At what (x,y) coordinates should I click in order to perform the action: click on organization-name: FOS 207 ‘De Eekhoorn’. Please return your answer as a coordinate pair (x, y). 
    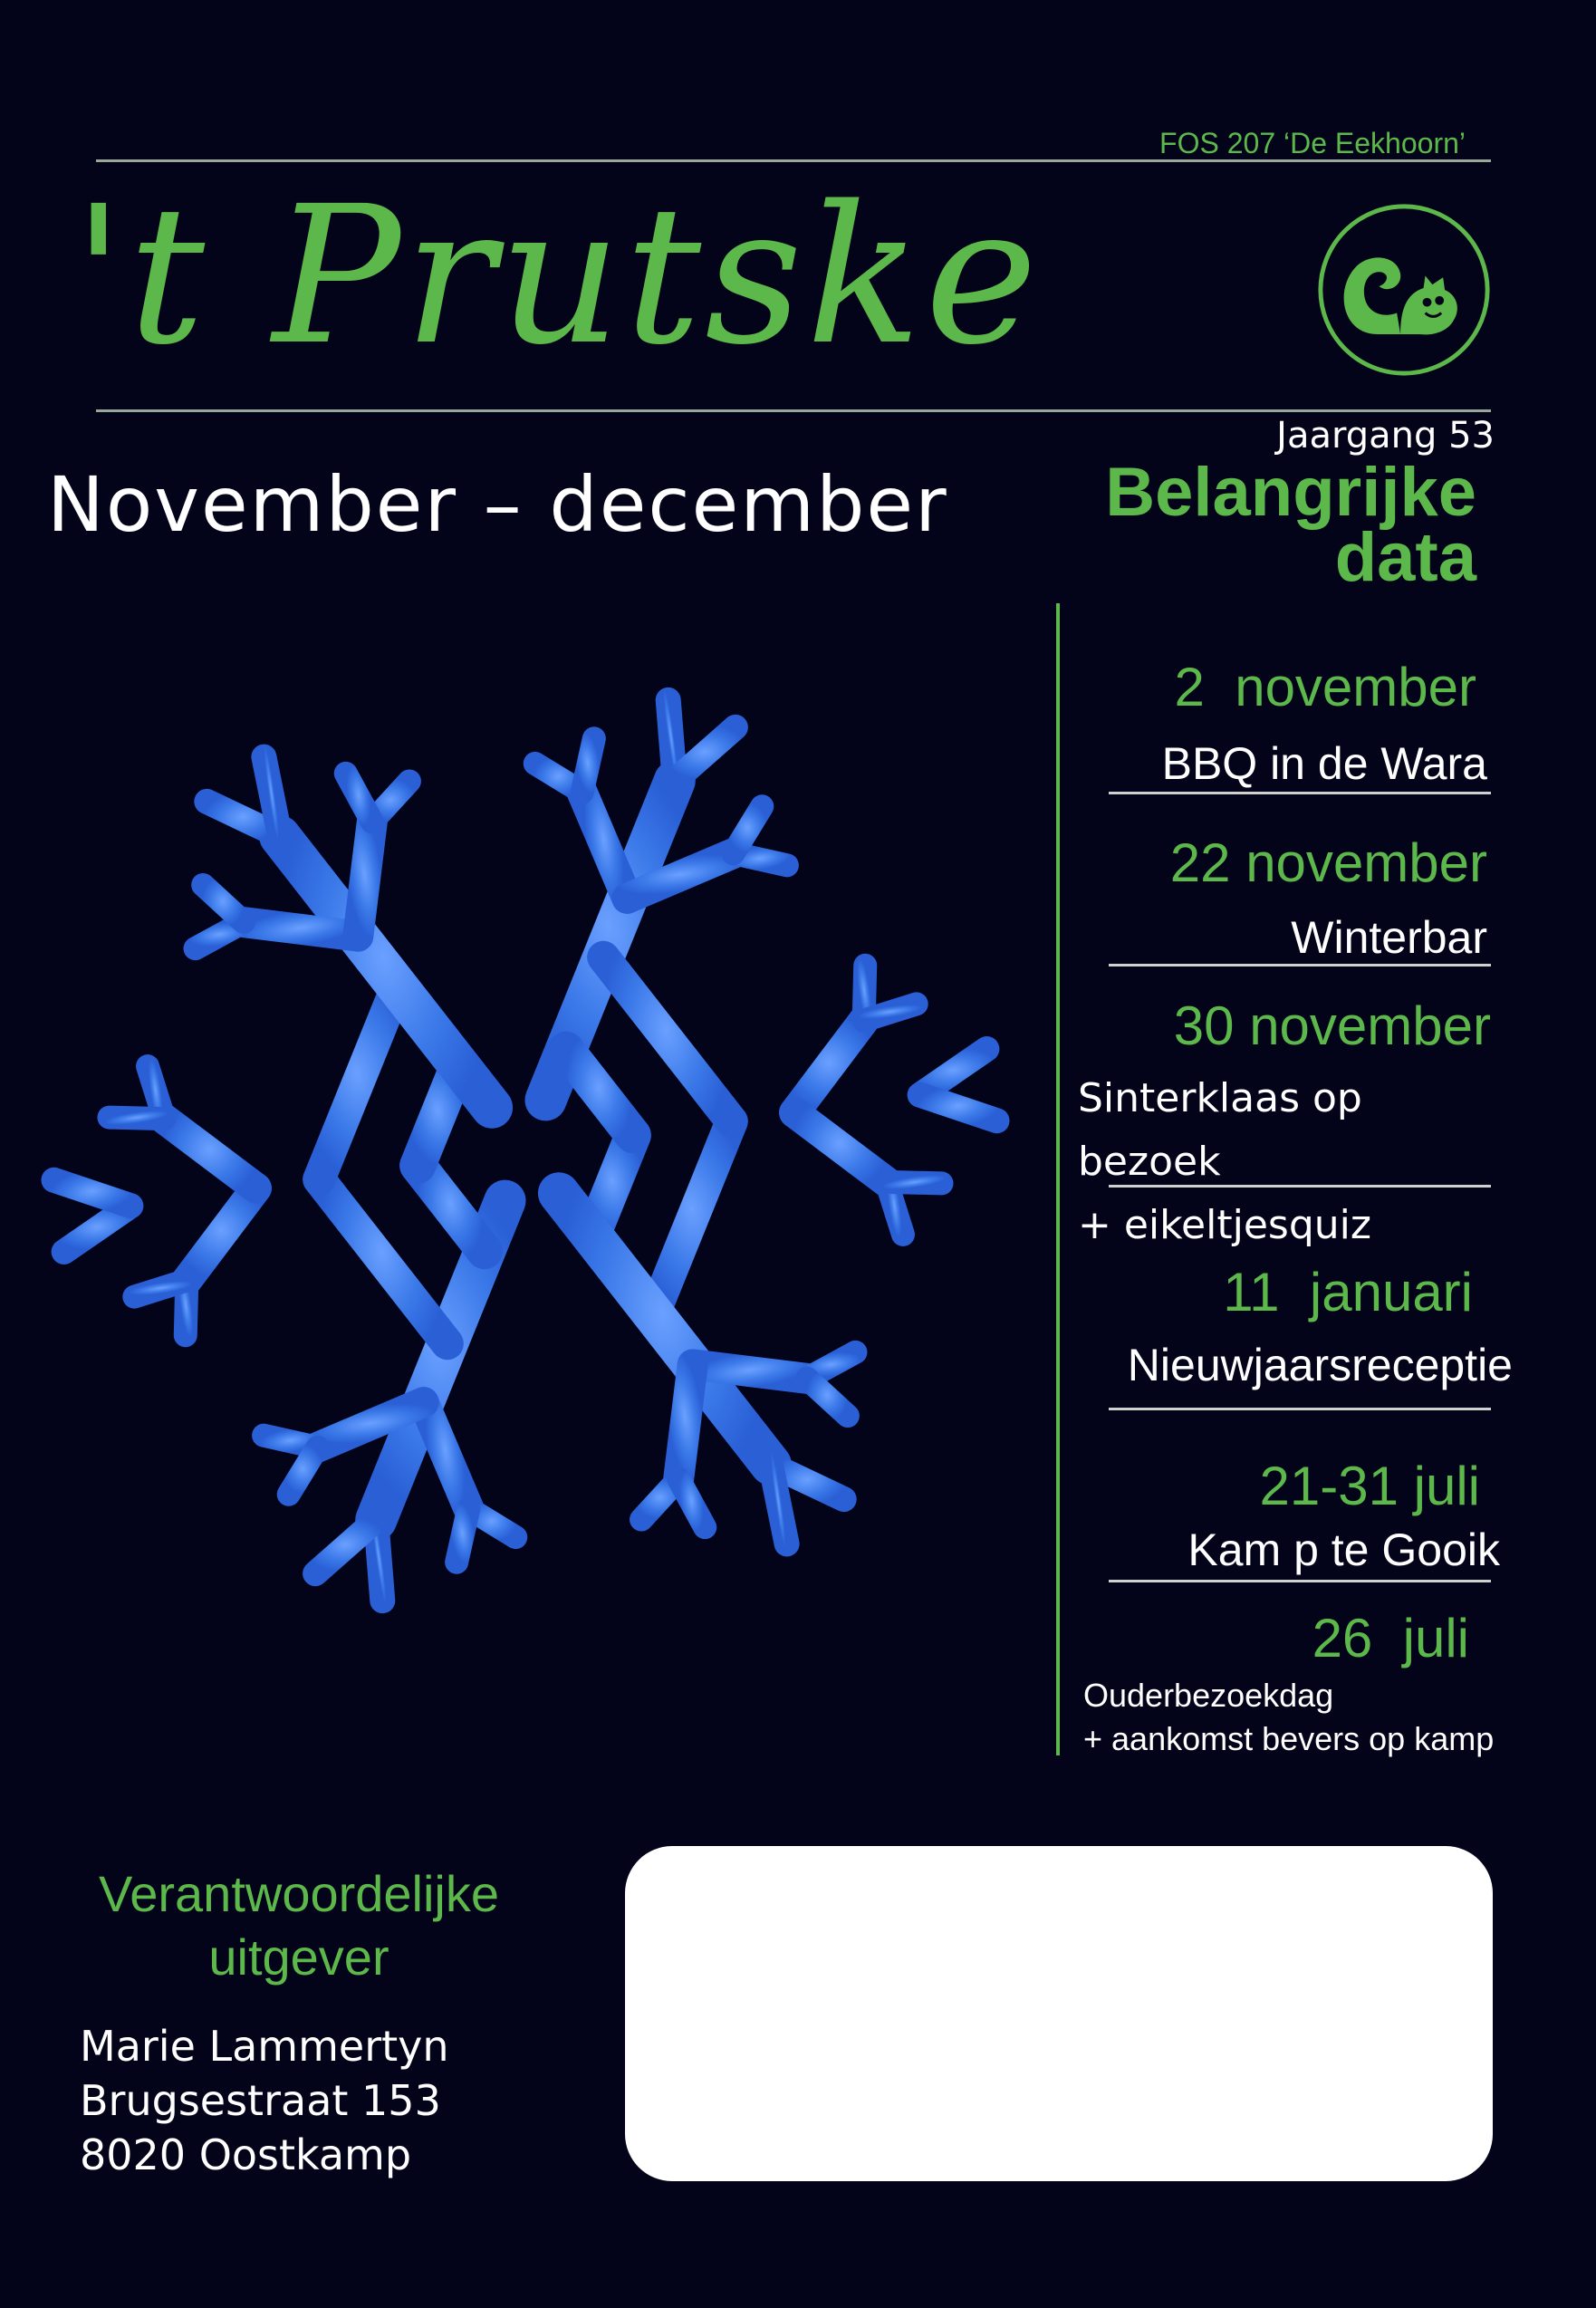
    Looking at the image, I should click on (1312, 143).